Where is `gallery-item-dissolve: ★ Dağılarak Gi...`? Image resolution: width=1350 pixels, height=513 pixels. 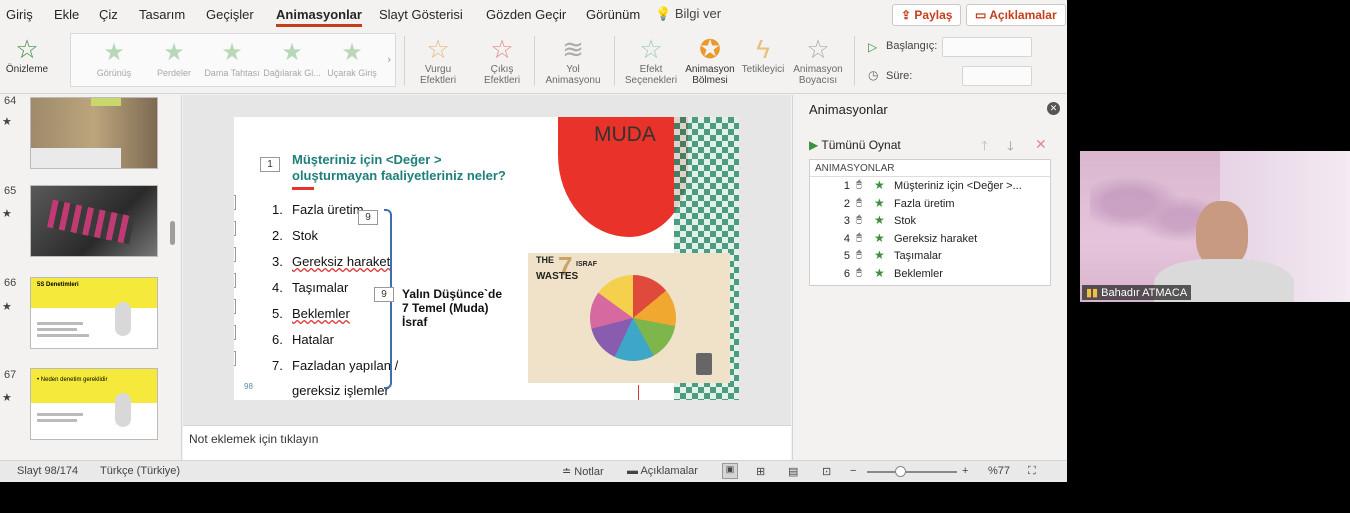
gallery-item-dissolve: ★ Dağılarak Gi... is located at coordinates (292, 58).